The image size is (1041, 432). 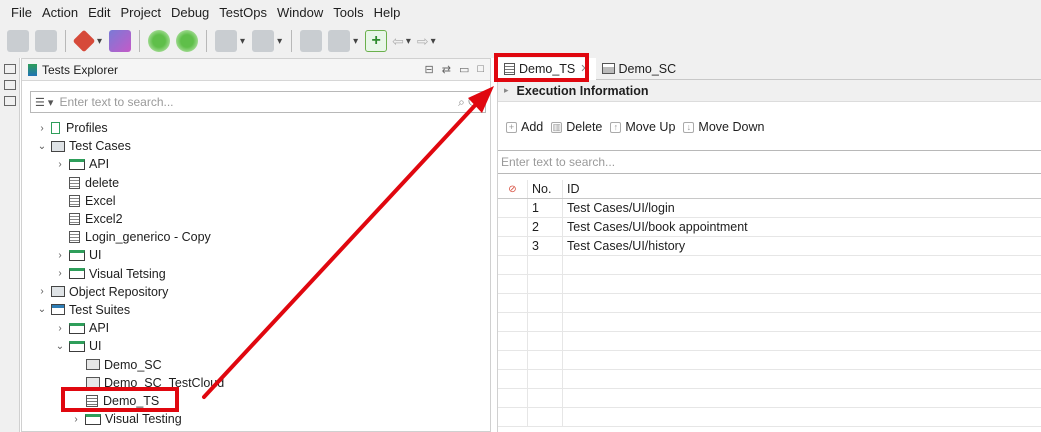 What do you see at coordinates (256, 237) in the screenshot?
I see `tree-item-login-generico-copy: Login_generico - Copy` at bounding box center [256, 237].